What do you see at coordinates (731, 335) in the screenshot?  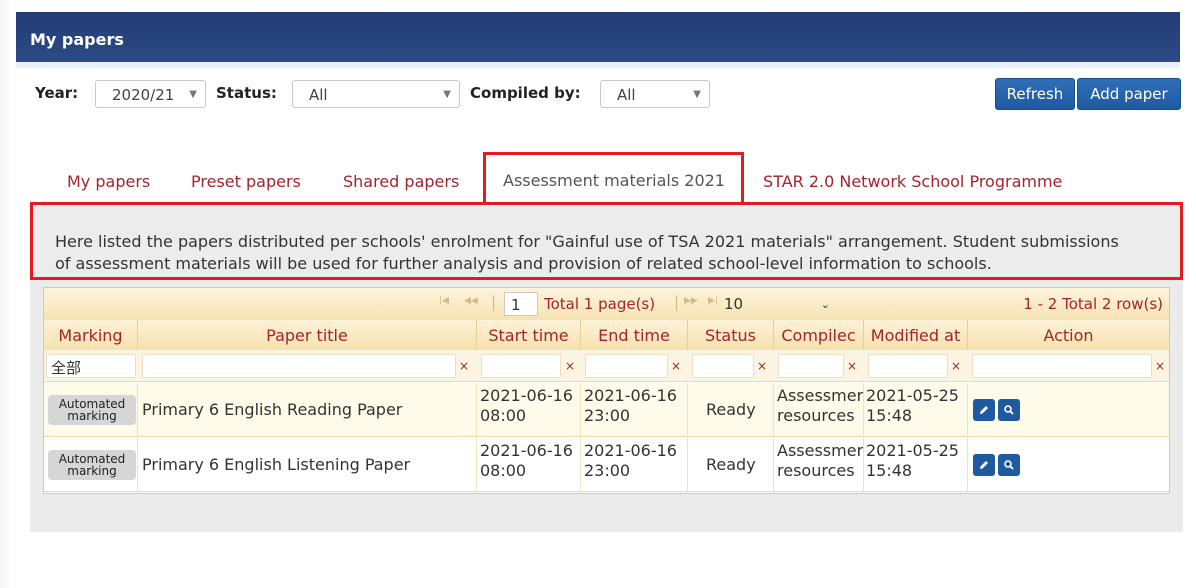 I see `column-header-status: Status` at bounding box center [731, 335].